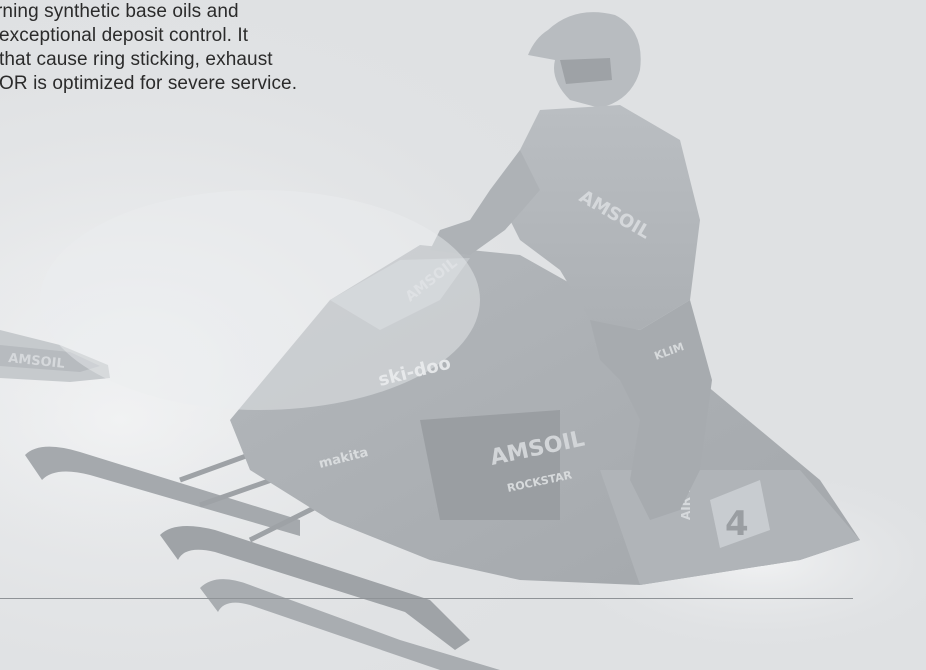 The height and width of the screenshot is (670, 926). I want to click on paragraph-line: exceptional deposit control. It, so click(124, 35).